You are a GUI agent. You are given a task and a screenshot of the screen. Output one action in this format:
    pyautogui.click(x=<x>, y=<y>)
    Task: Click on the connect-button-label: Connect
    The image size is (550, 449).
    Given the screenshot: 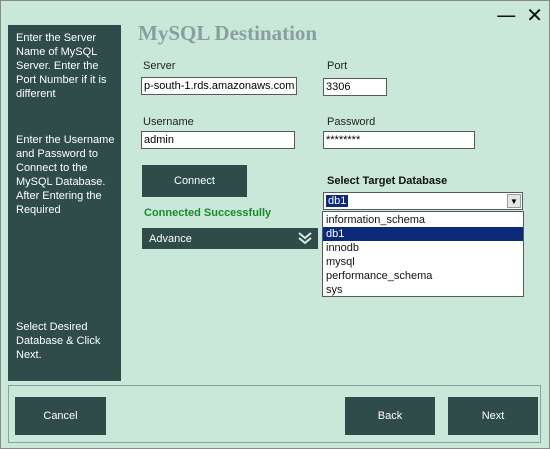 What is the action you would take?
    pyautogui.click(x=194, y=181)
    